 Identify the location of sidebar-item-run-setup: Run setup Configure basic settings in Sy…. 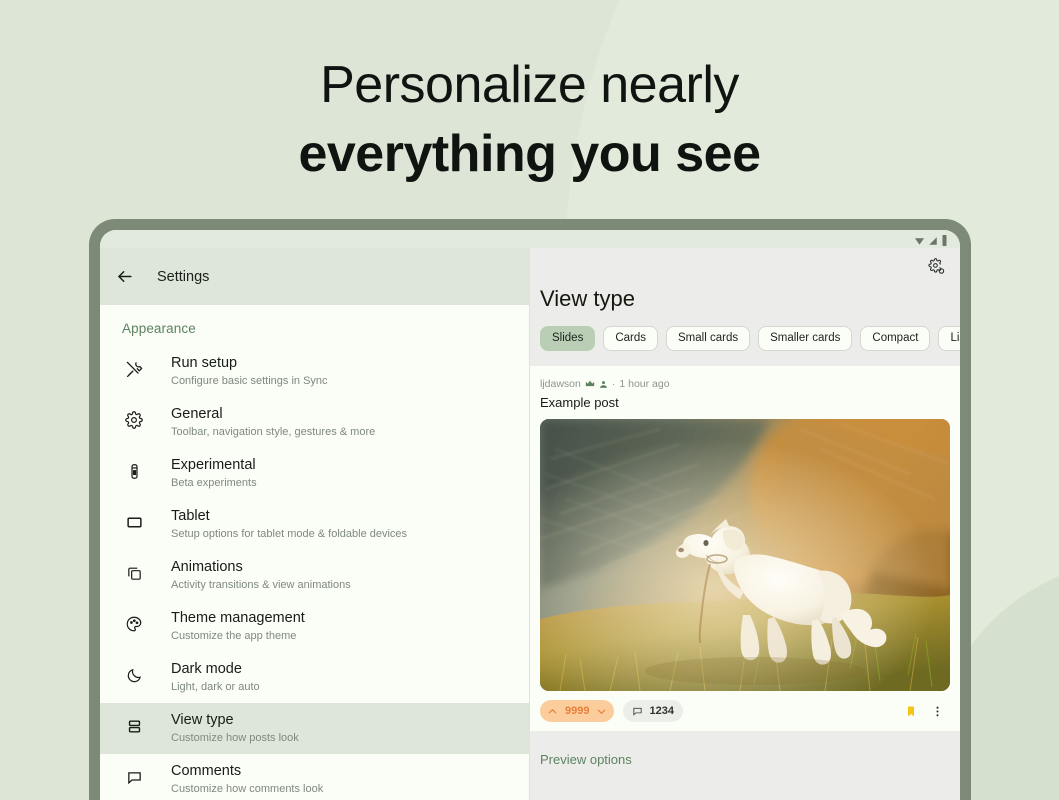
(314, 371).